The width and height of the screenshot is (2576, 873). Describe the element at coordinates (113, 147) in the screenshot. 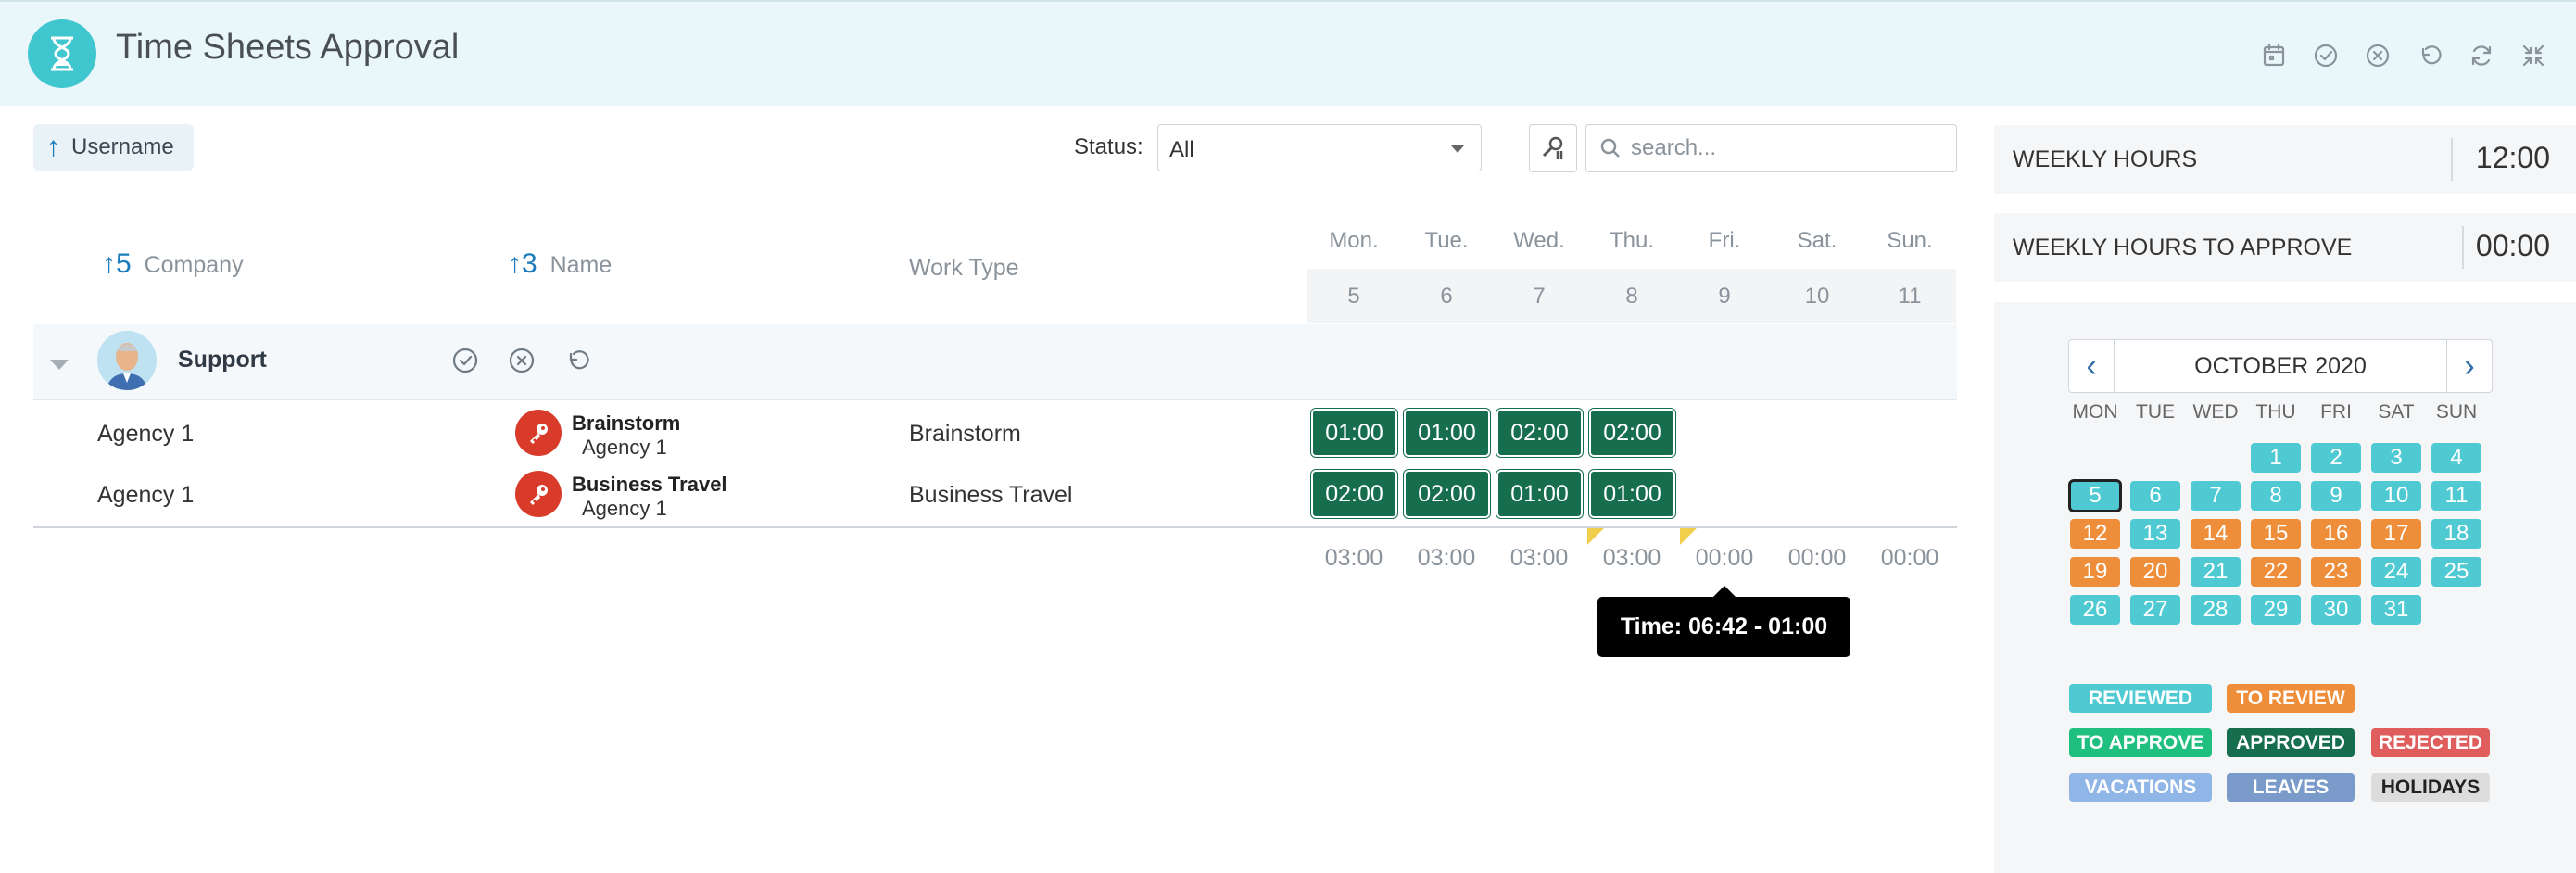

I see `sort-username-chip: ↑ Username` at that location.